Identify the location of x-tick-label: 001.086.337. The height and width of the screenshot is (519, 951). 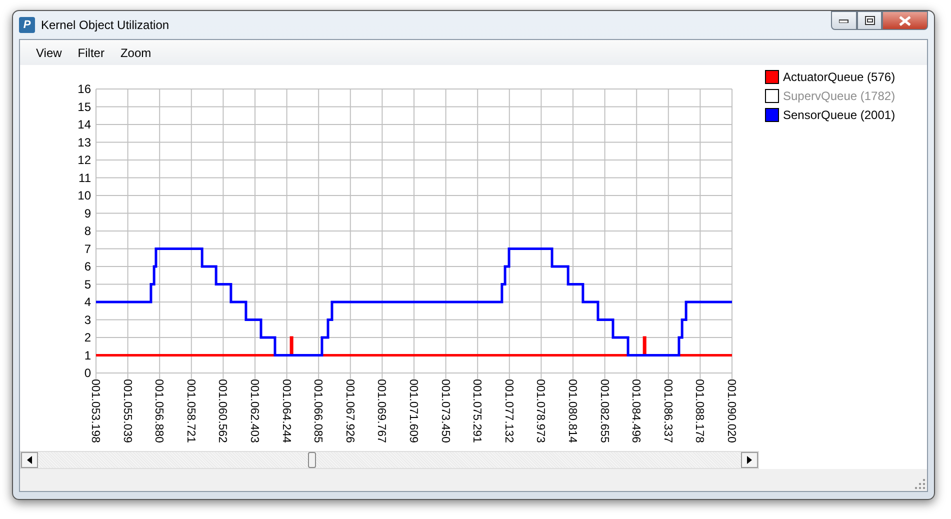
(667, 411).